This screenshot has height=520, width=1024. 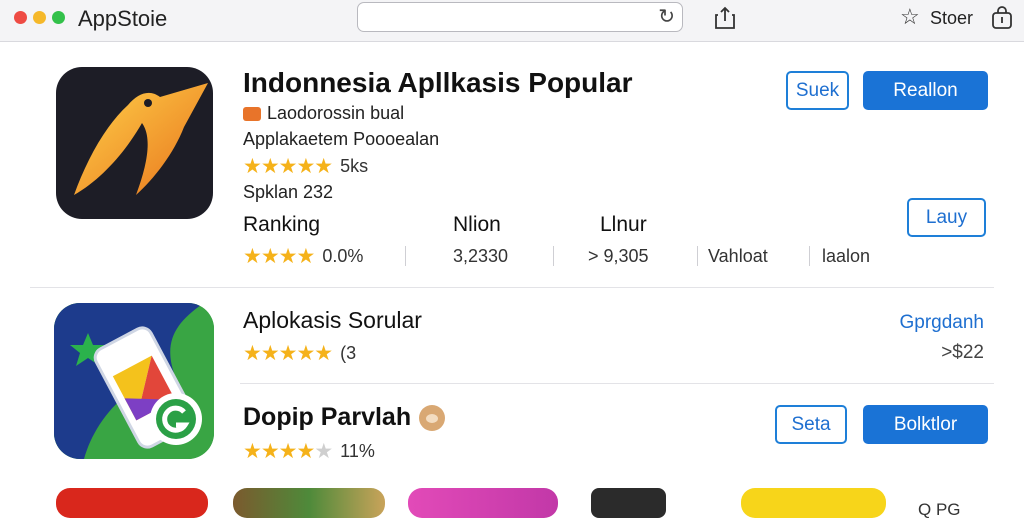 I want to click on stat-label-nlion: Nlion, so click(x=477, y=224).